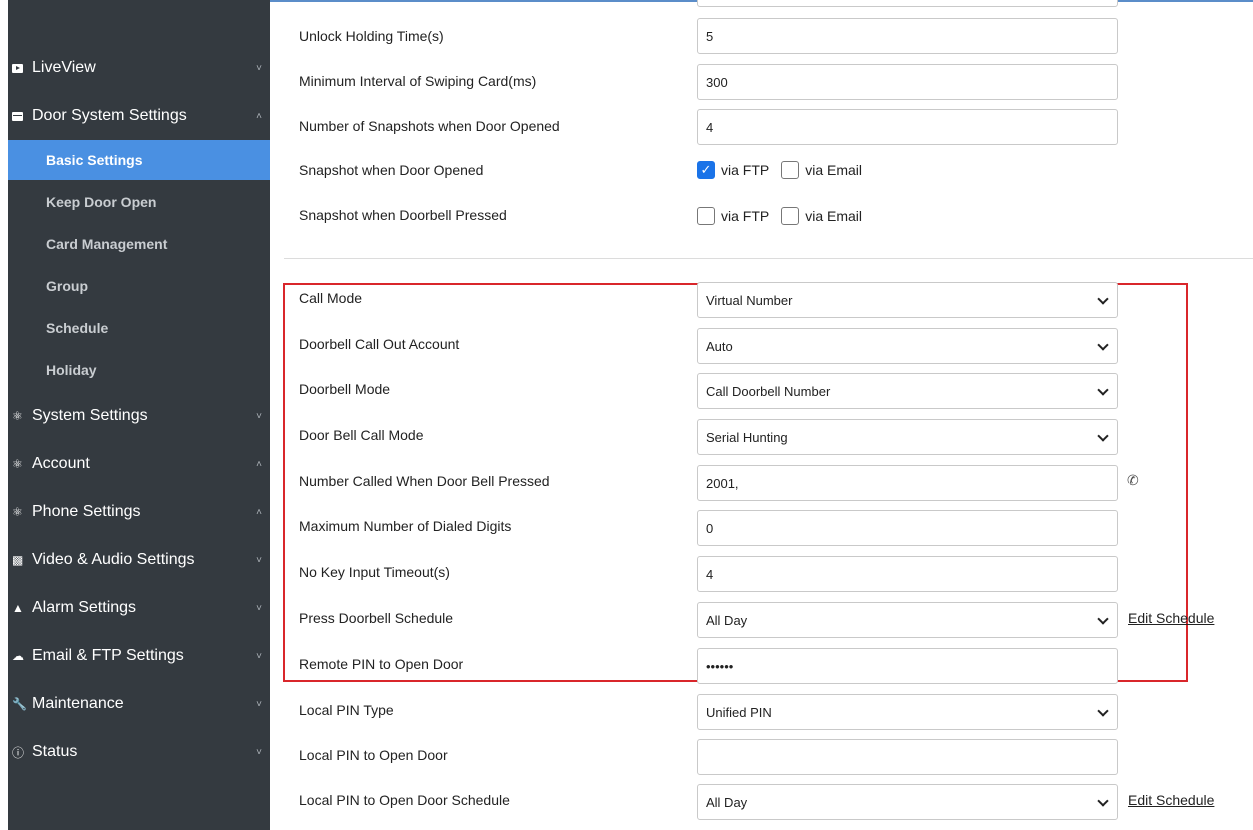  I want to click on label-call-mode: Call Mode, so click(331, 298).